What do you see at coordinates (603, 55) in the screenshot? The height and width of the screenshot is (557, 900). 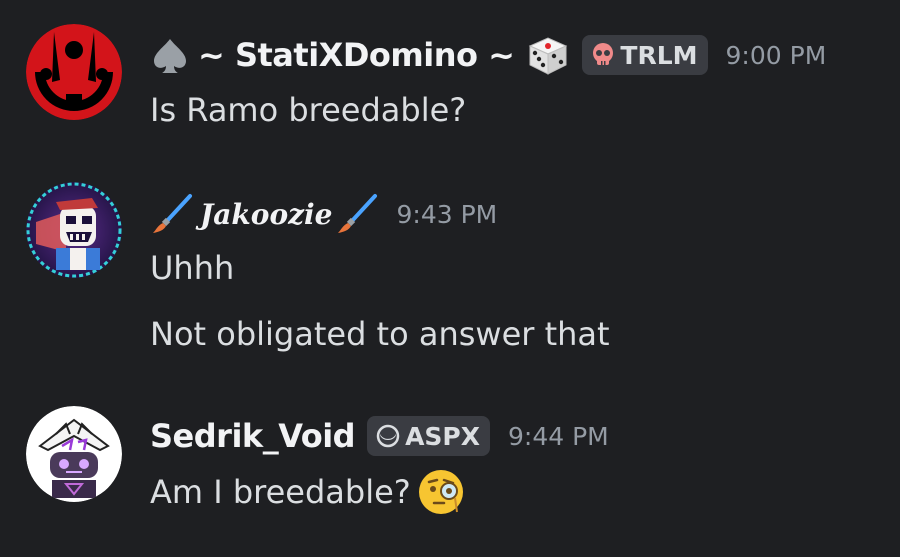 I see `skull-icon` at bounding box center [603, 55].